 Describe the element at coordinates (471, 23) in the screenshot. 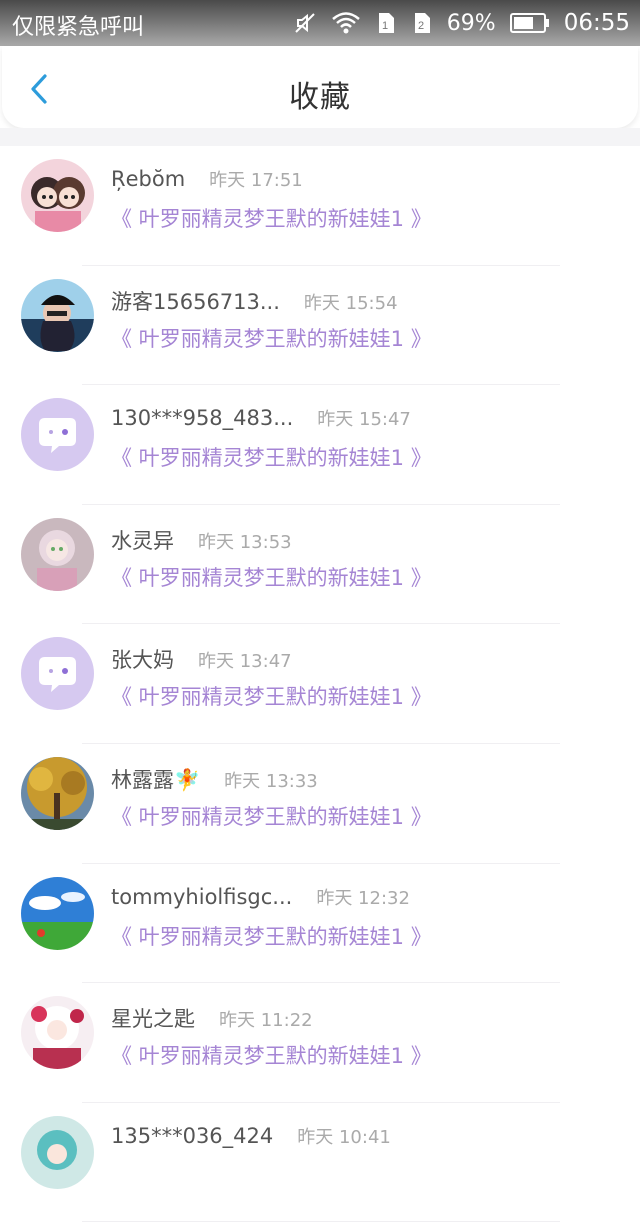

I see `battery-percent: 69%` at that location.